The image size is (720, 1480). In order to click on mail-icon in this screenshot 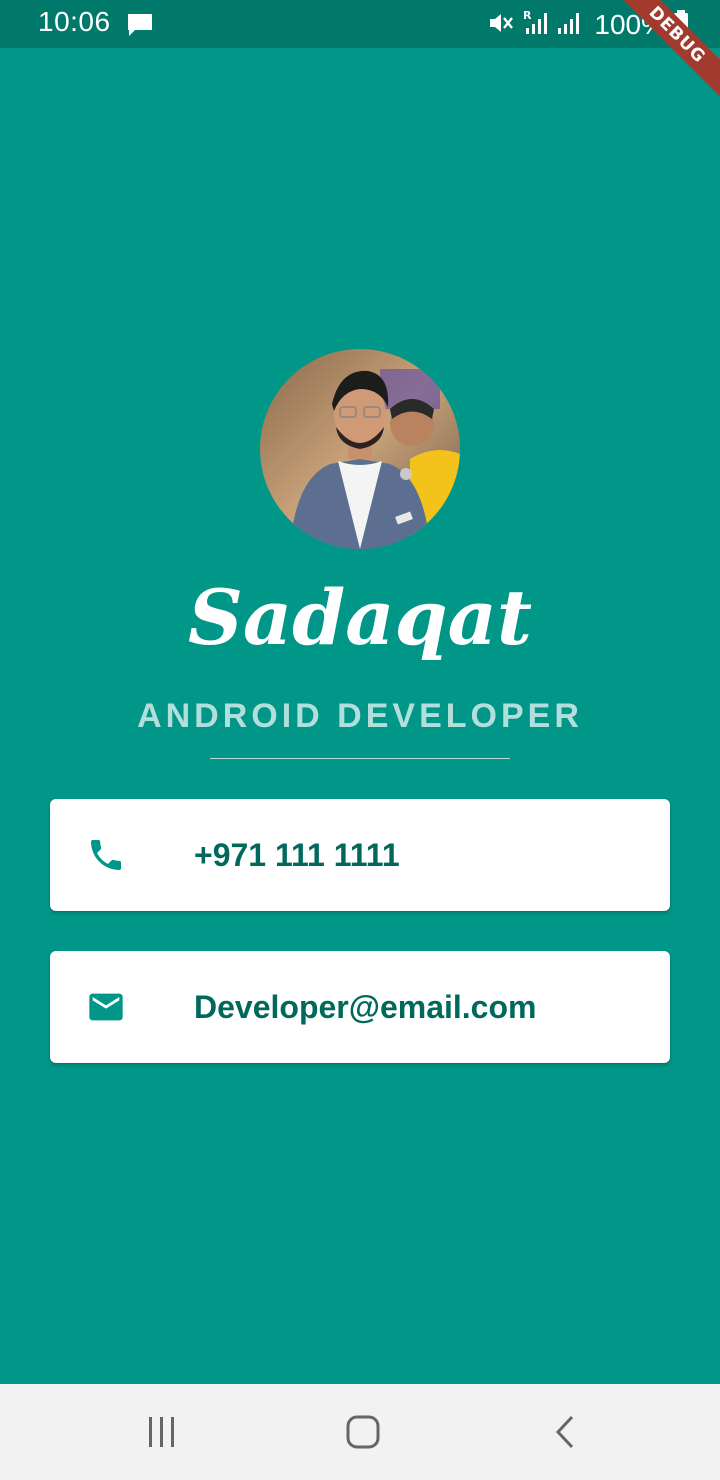, I will do `click(106, 1007)`.